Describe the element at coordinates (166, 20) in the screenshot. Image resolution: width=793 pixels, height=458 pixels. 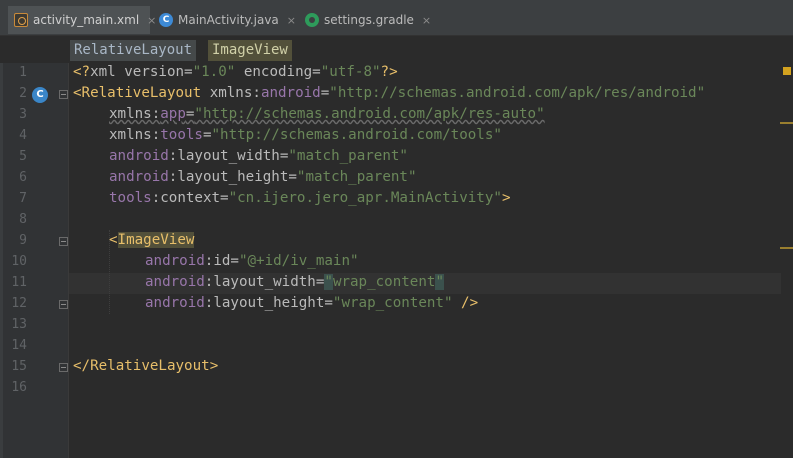
I see `java-class-icon: C` at that location.